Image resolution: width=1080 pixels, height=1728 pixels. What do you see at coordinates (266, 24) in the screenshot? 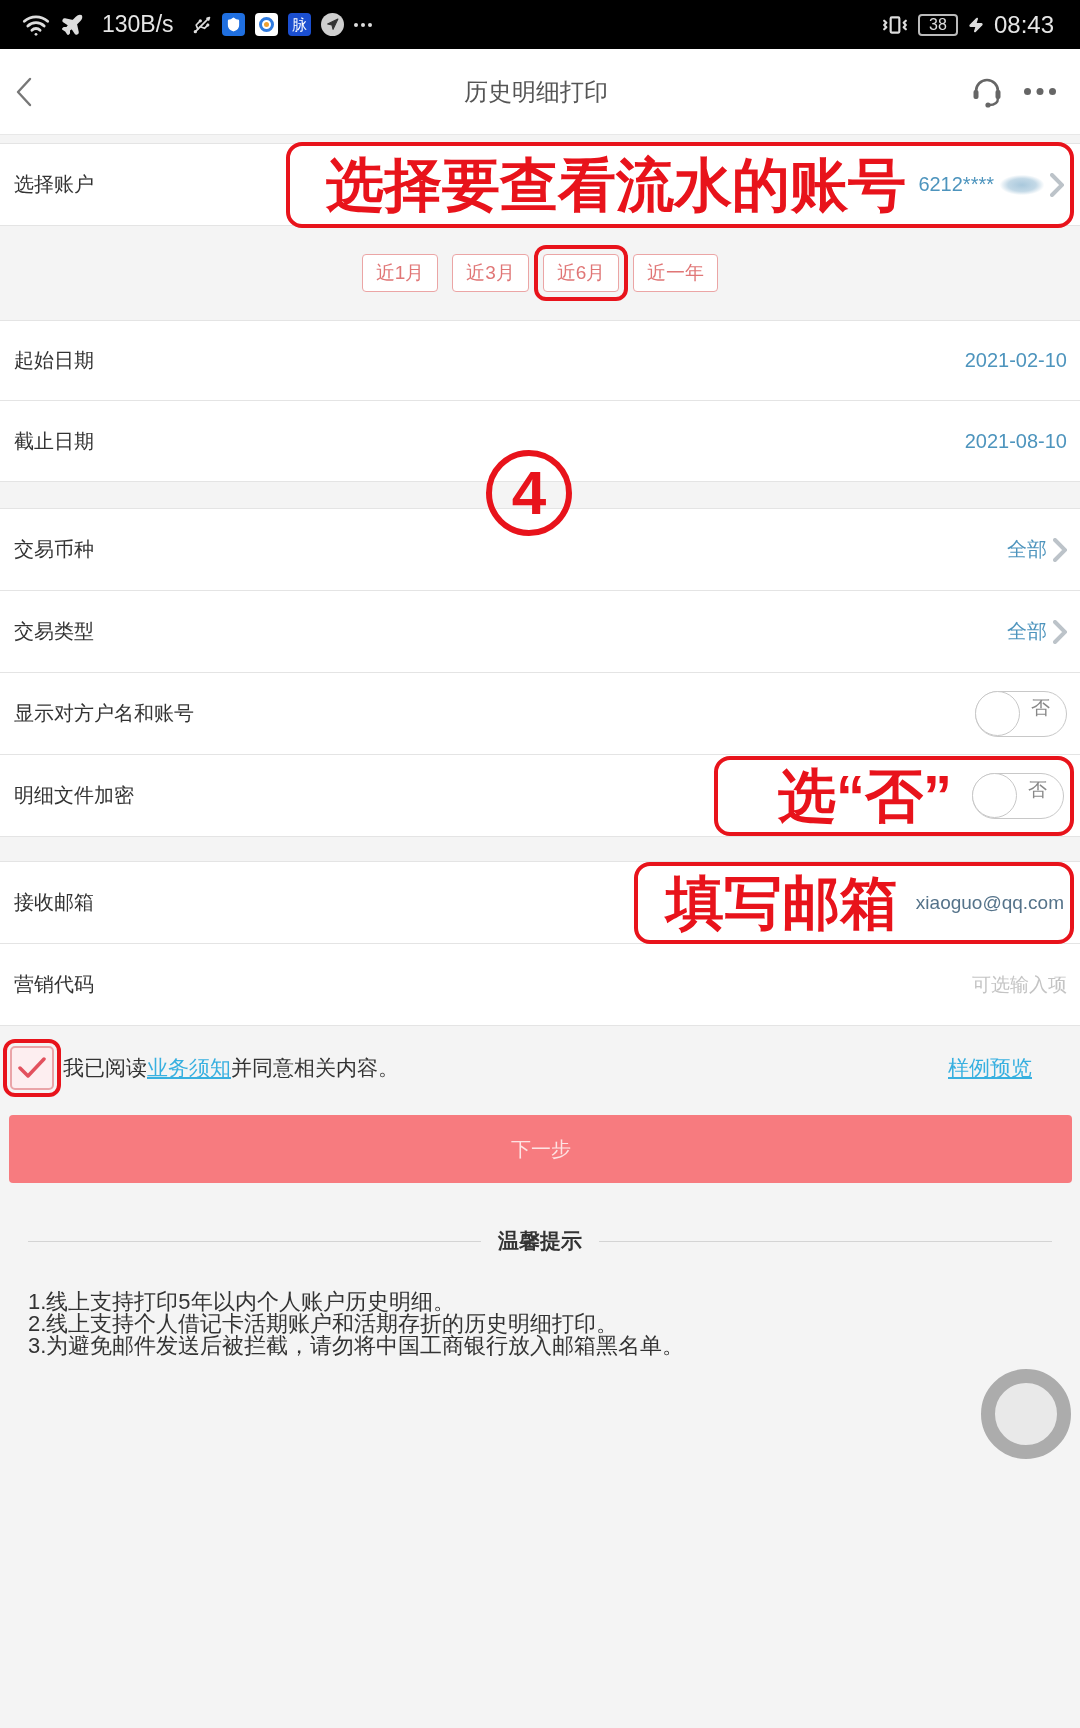
I see `ring-app-icon` at bounding box center [266, 24].